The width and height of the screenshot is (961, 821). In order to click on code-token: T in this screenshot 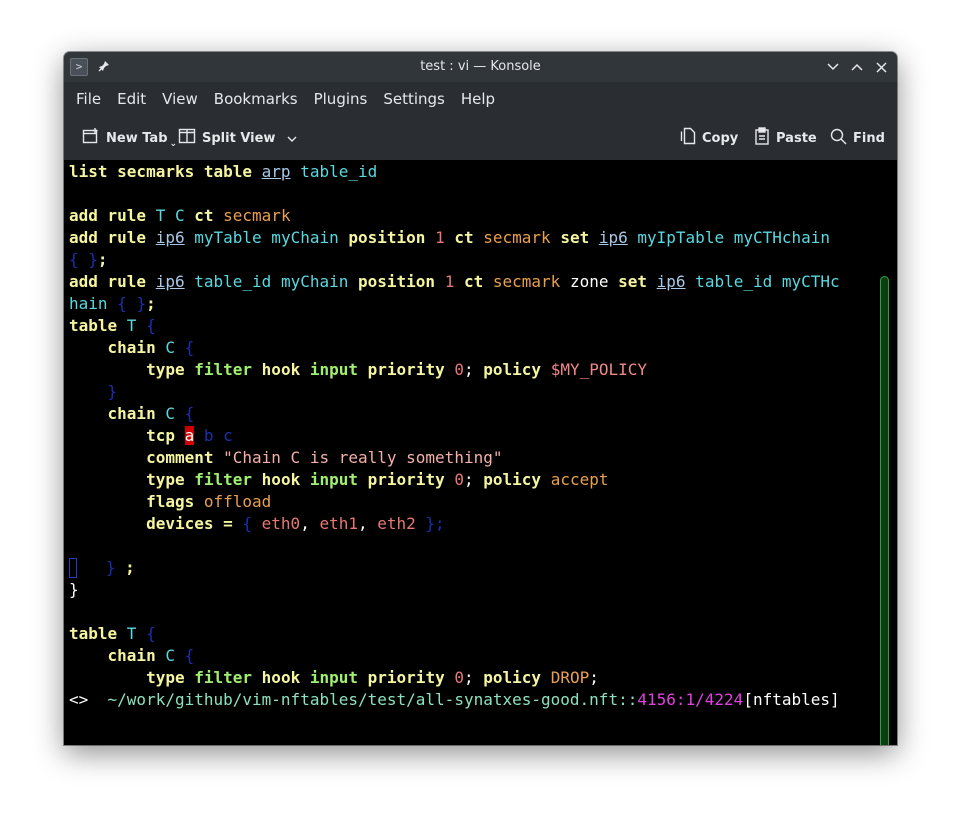, I will do `click(136, 325)`.